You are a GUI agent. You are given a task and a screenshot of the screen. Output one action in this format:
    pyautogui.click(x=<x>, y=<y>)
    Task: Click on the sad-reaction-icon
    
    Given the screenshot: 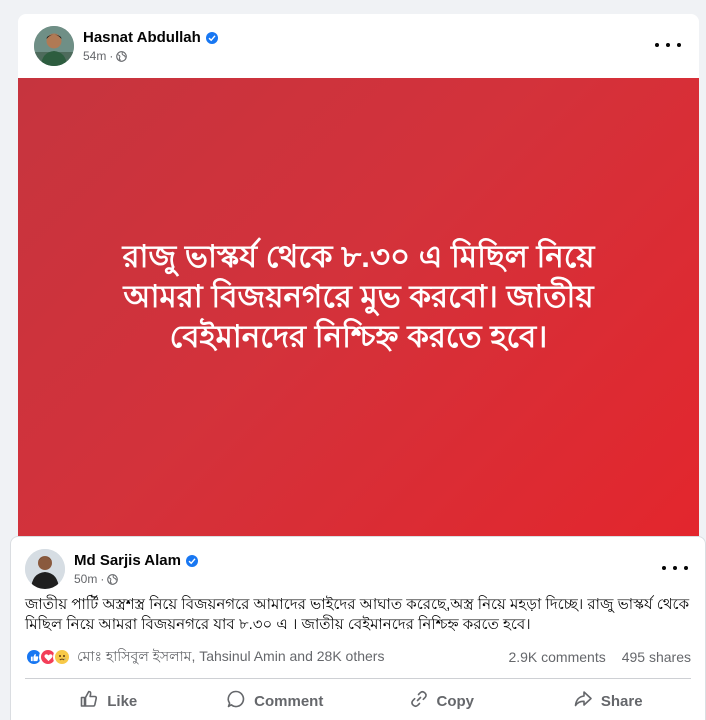 What is the action you would take?
    pyautogui.click(x=62, y=657)
    